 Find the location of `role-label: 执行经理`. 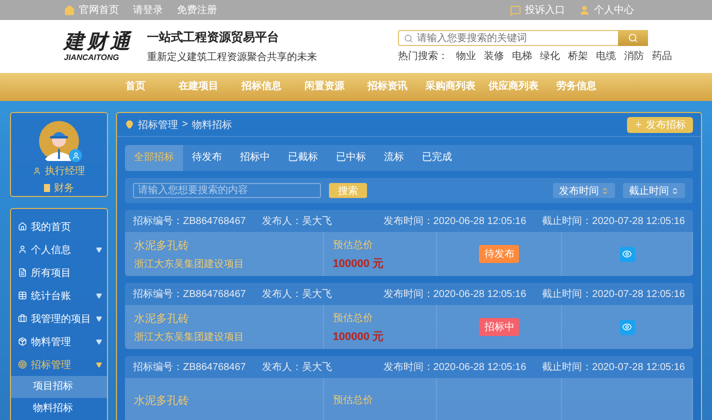

role-label: 执行经理 is located at coordinates (59, 171).